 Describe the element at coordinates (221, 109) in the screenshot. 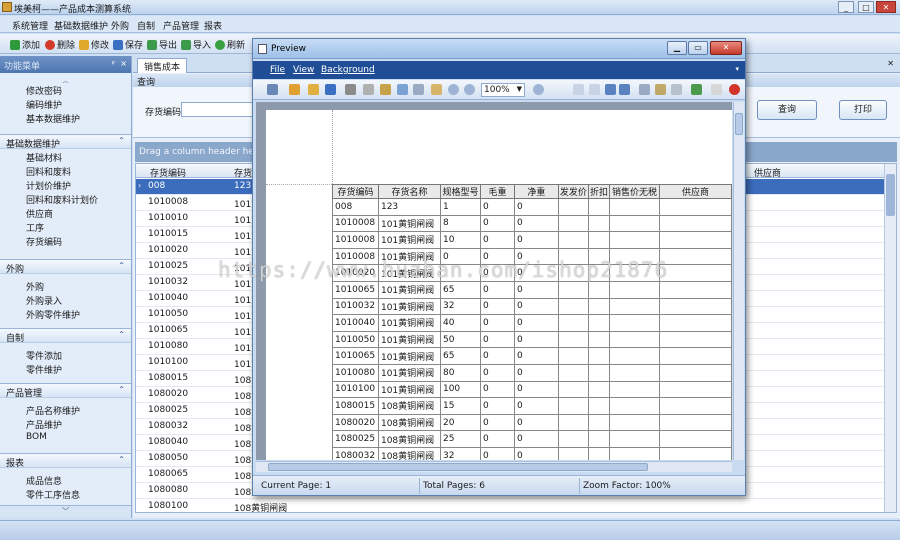

I see `inventory-code-input` at that location.